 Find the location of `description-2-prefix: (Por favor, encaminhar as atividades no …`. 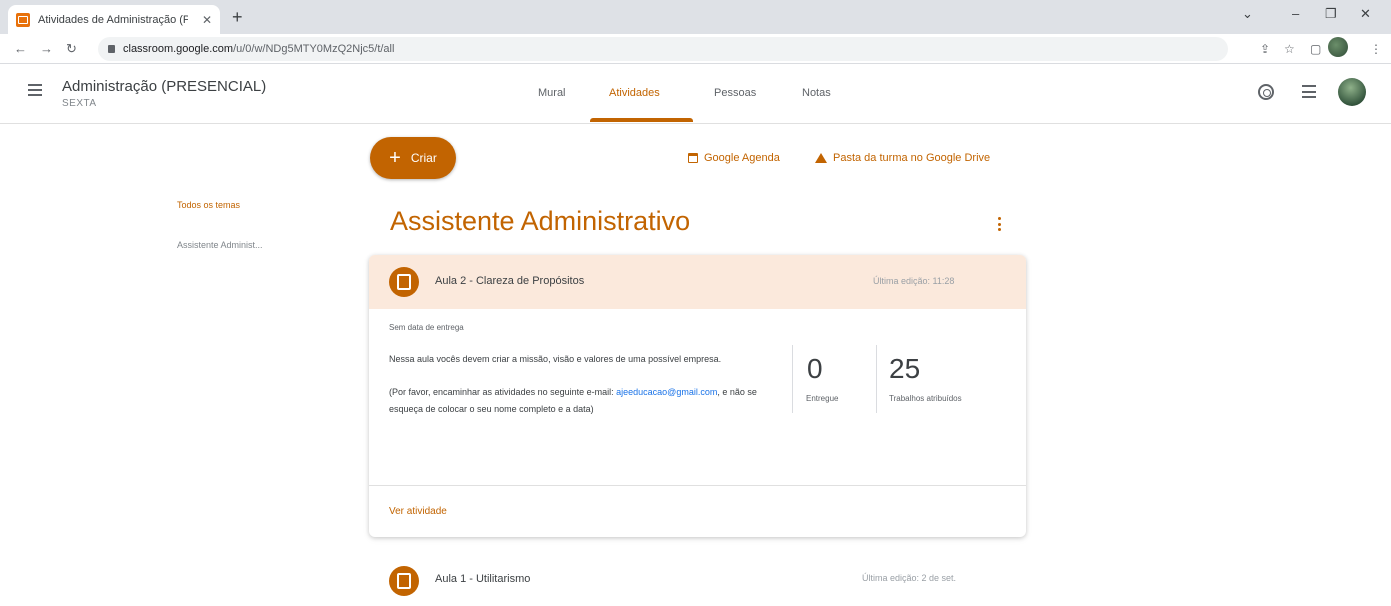

description-2-prefix: (Por favor, encaminhar as atividades no … is located at coordinates (501, 392).